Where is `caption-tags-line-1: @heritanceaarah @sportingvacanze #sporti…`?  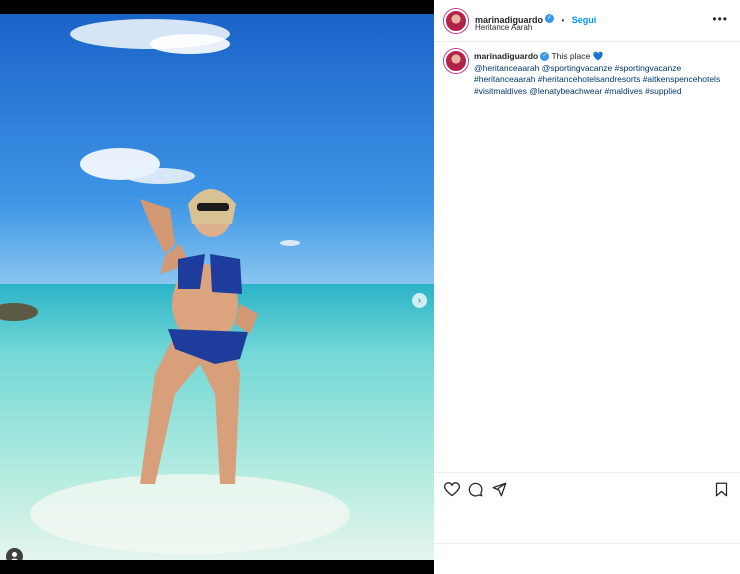
caption-tags-line-1: @heritanceaarah @sportingvacanze #sporti… is located at coordinates (603, 69).